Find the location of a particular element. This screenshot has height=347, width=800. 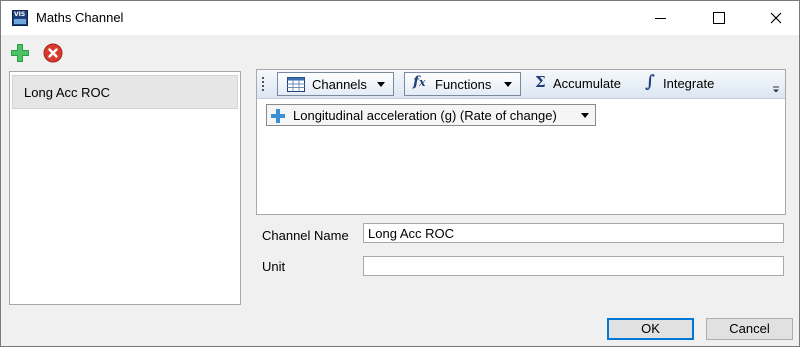

channel-list-item-label: Long Acc ROC is located at coordinates (67, 92).